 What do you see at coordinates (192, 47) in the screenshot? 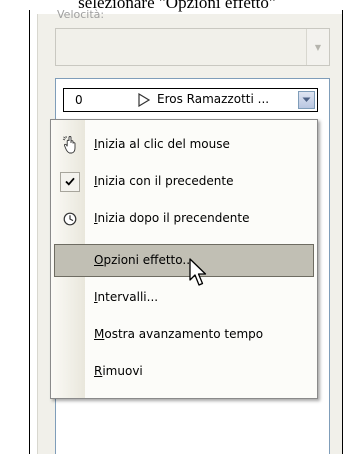
I see `speed-select: ▼` at bounding box center [192, 47].